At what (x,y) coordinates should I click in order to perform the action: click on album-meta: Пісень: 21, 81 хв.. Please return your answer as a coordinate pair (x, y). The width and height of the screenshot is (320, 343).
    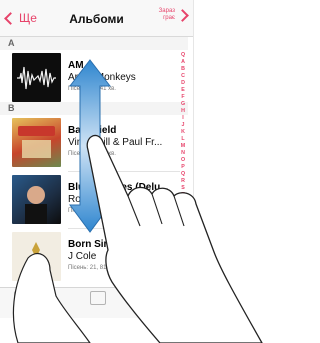
    Looking at the image, I should click on (92, 268).